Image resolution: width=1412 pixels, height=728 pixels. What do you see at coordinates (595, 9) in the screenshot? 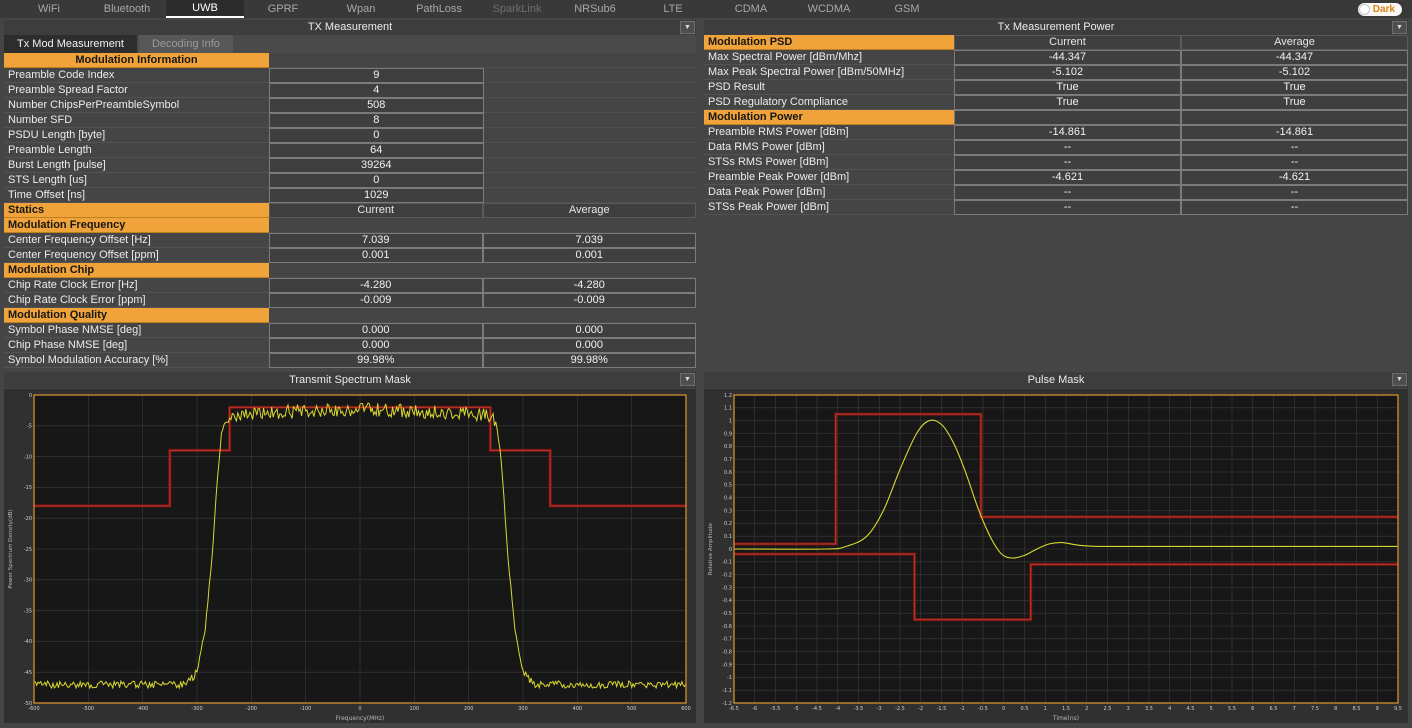
I see `tab-nrsub6: NRSub6` at bounding box center [595, 9].